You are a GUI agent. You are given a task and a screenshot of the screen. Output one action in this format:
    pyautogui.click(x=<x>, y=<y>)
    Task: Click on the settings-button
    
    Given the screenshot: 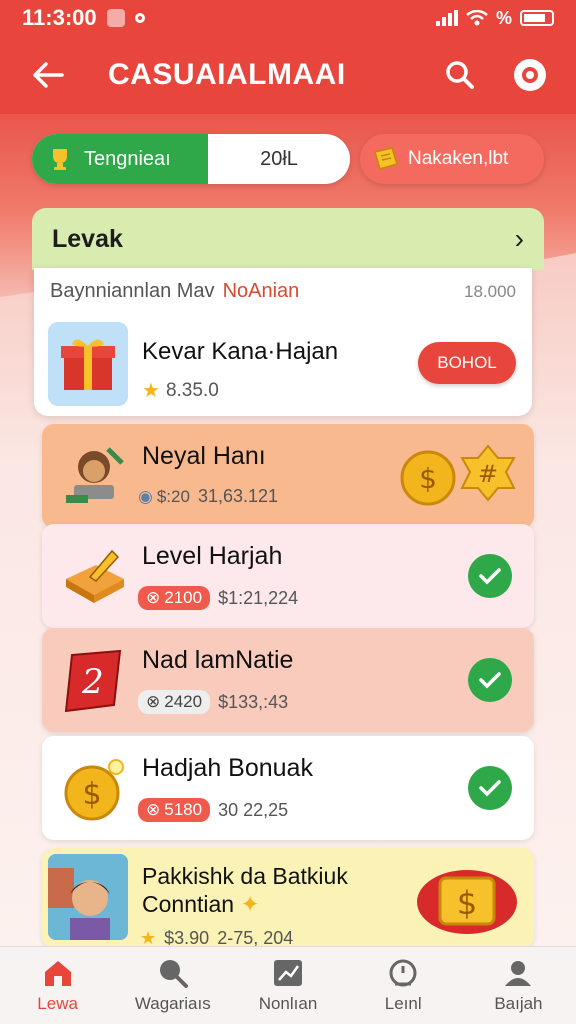 What is the action you would take?
    pyautogui.click(x=530, y=75)
    